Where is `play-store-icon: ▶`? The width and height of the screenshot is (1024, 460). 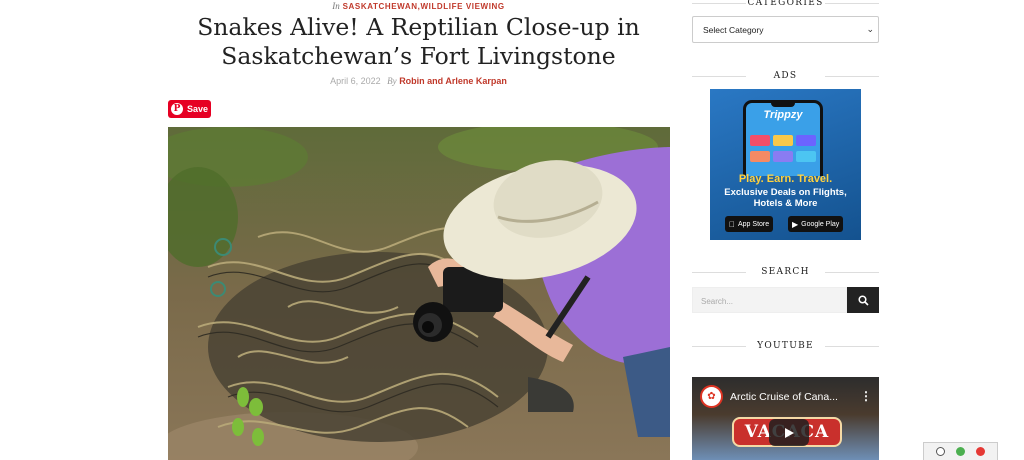
play-store-icon: ▶ is located at coordinates (795, 224).